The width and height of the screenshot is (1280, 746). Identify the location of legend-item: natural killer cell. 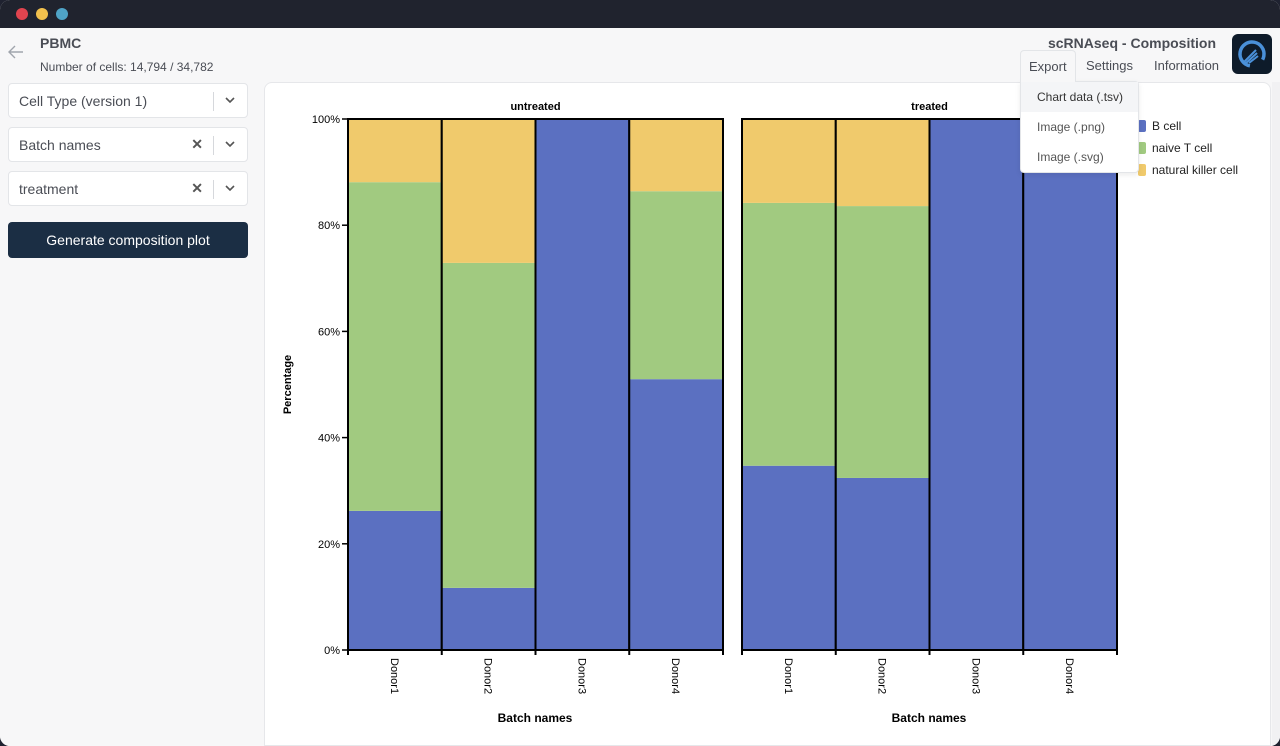
(1203, 170).